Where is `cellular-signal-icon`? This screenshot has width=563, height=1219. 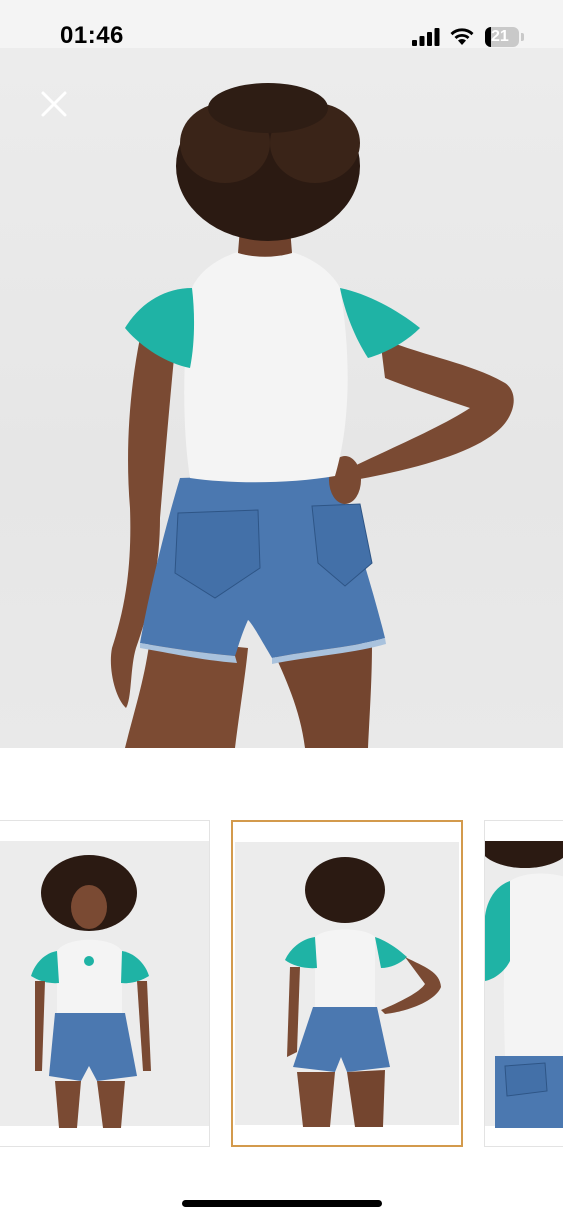
cellular-signal-icon is located at coordinates (426, 37).